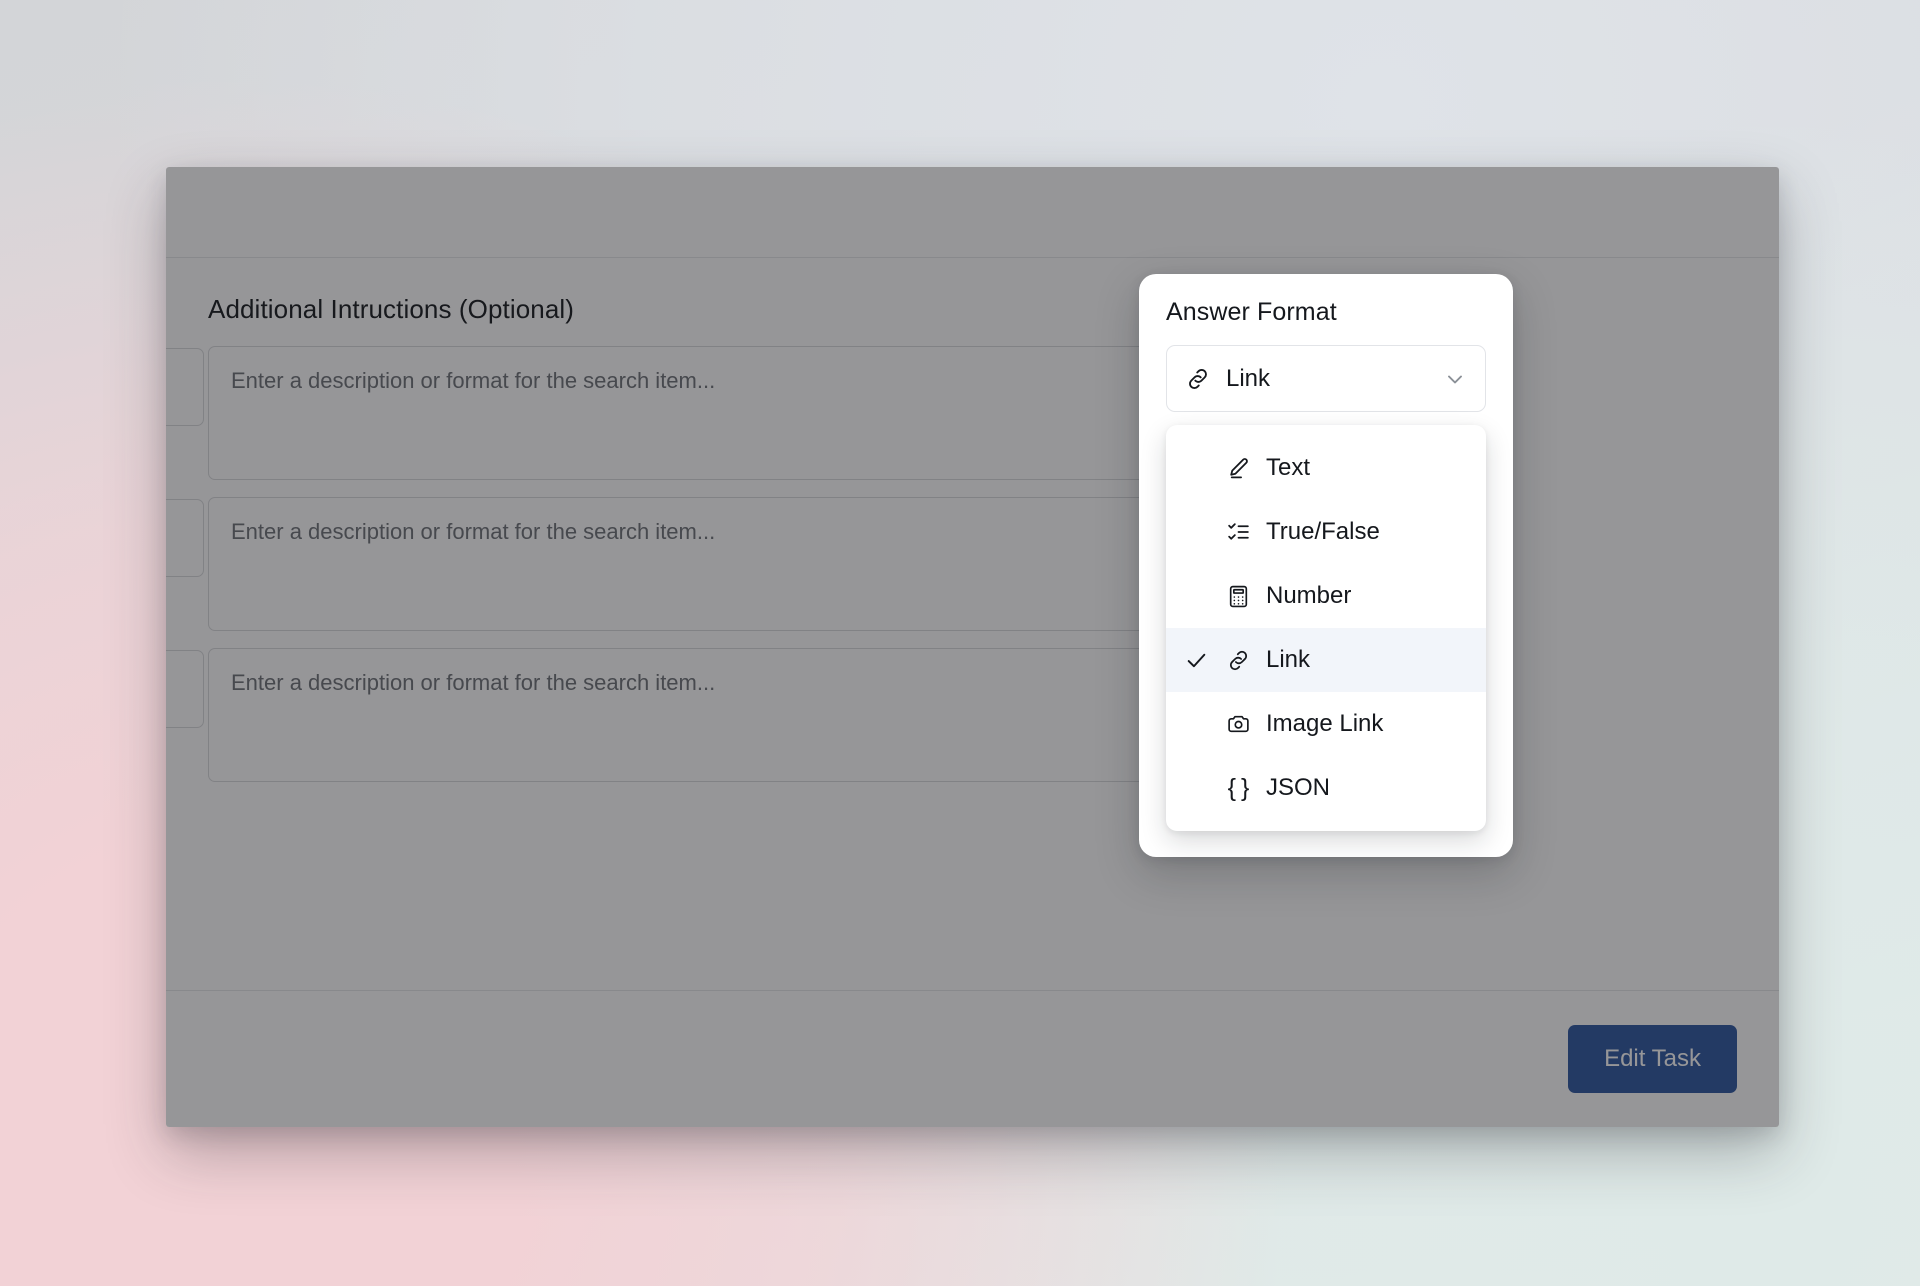  Describe the element at coordinates (1326, 468) in the screenshot. I see `option-text: Text` at that location.